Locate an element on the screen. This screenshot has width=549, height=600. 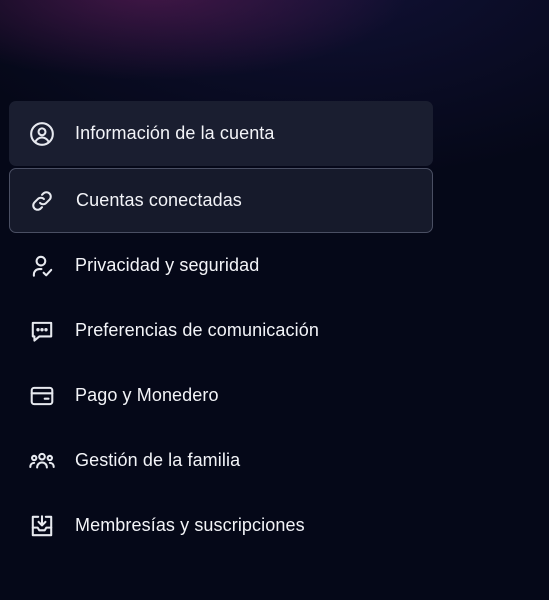
menu-item-family-management: Gestión de la familia is located at coordinates (221, 460).